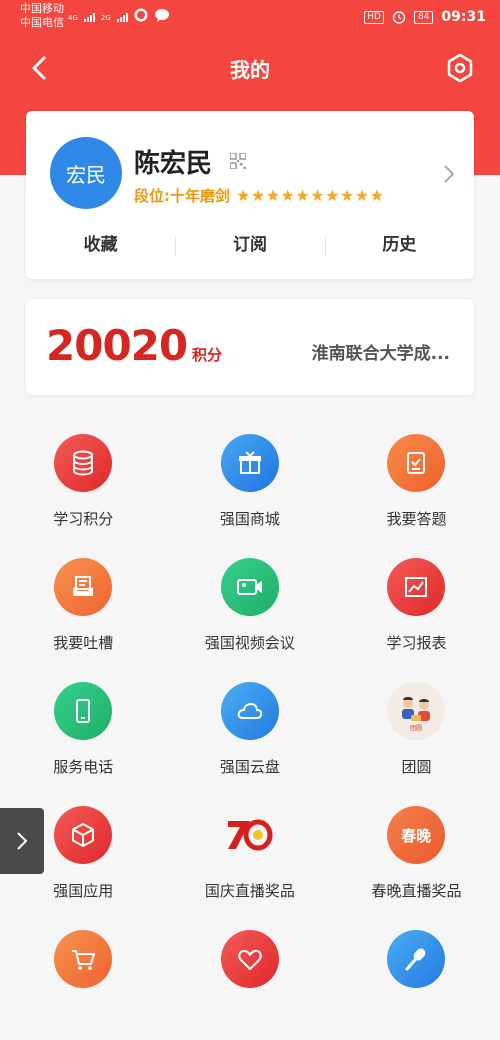 This screenshot has height=1040, width=500. What do you see at coordinates (83, 711) in the screenshot?
I see `phone-icon` at bounding box center [83, 711].